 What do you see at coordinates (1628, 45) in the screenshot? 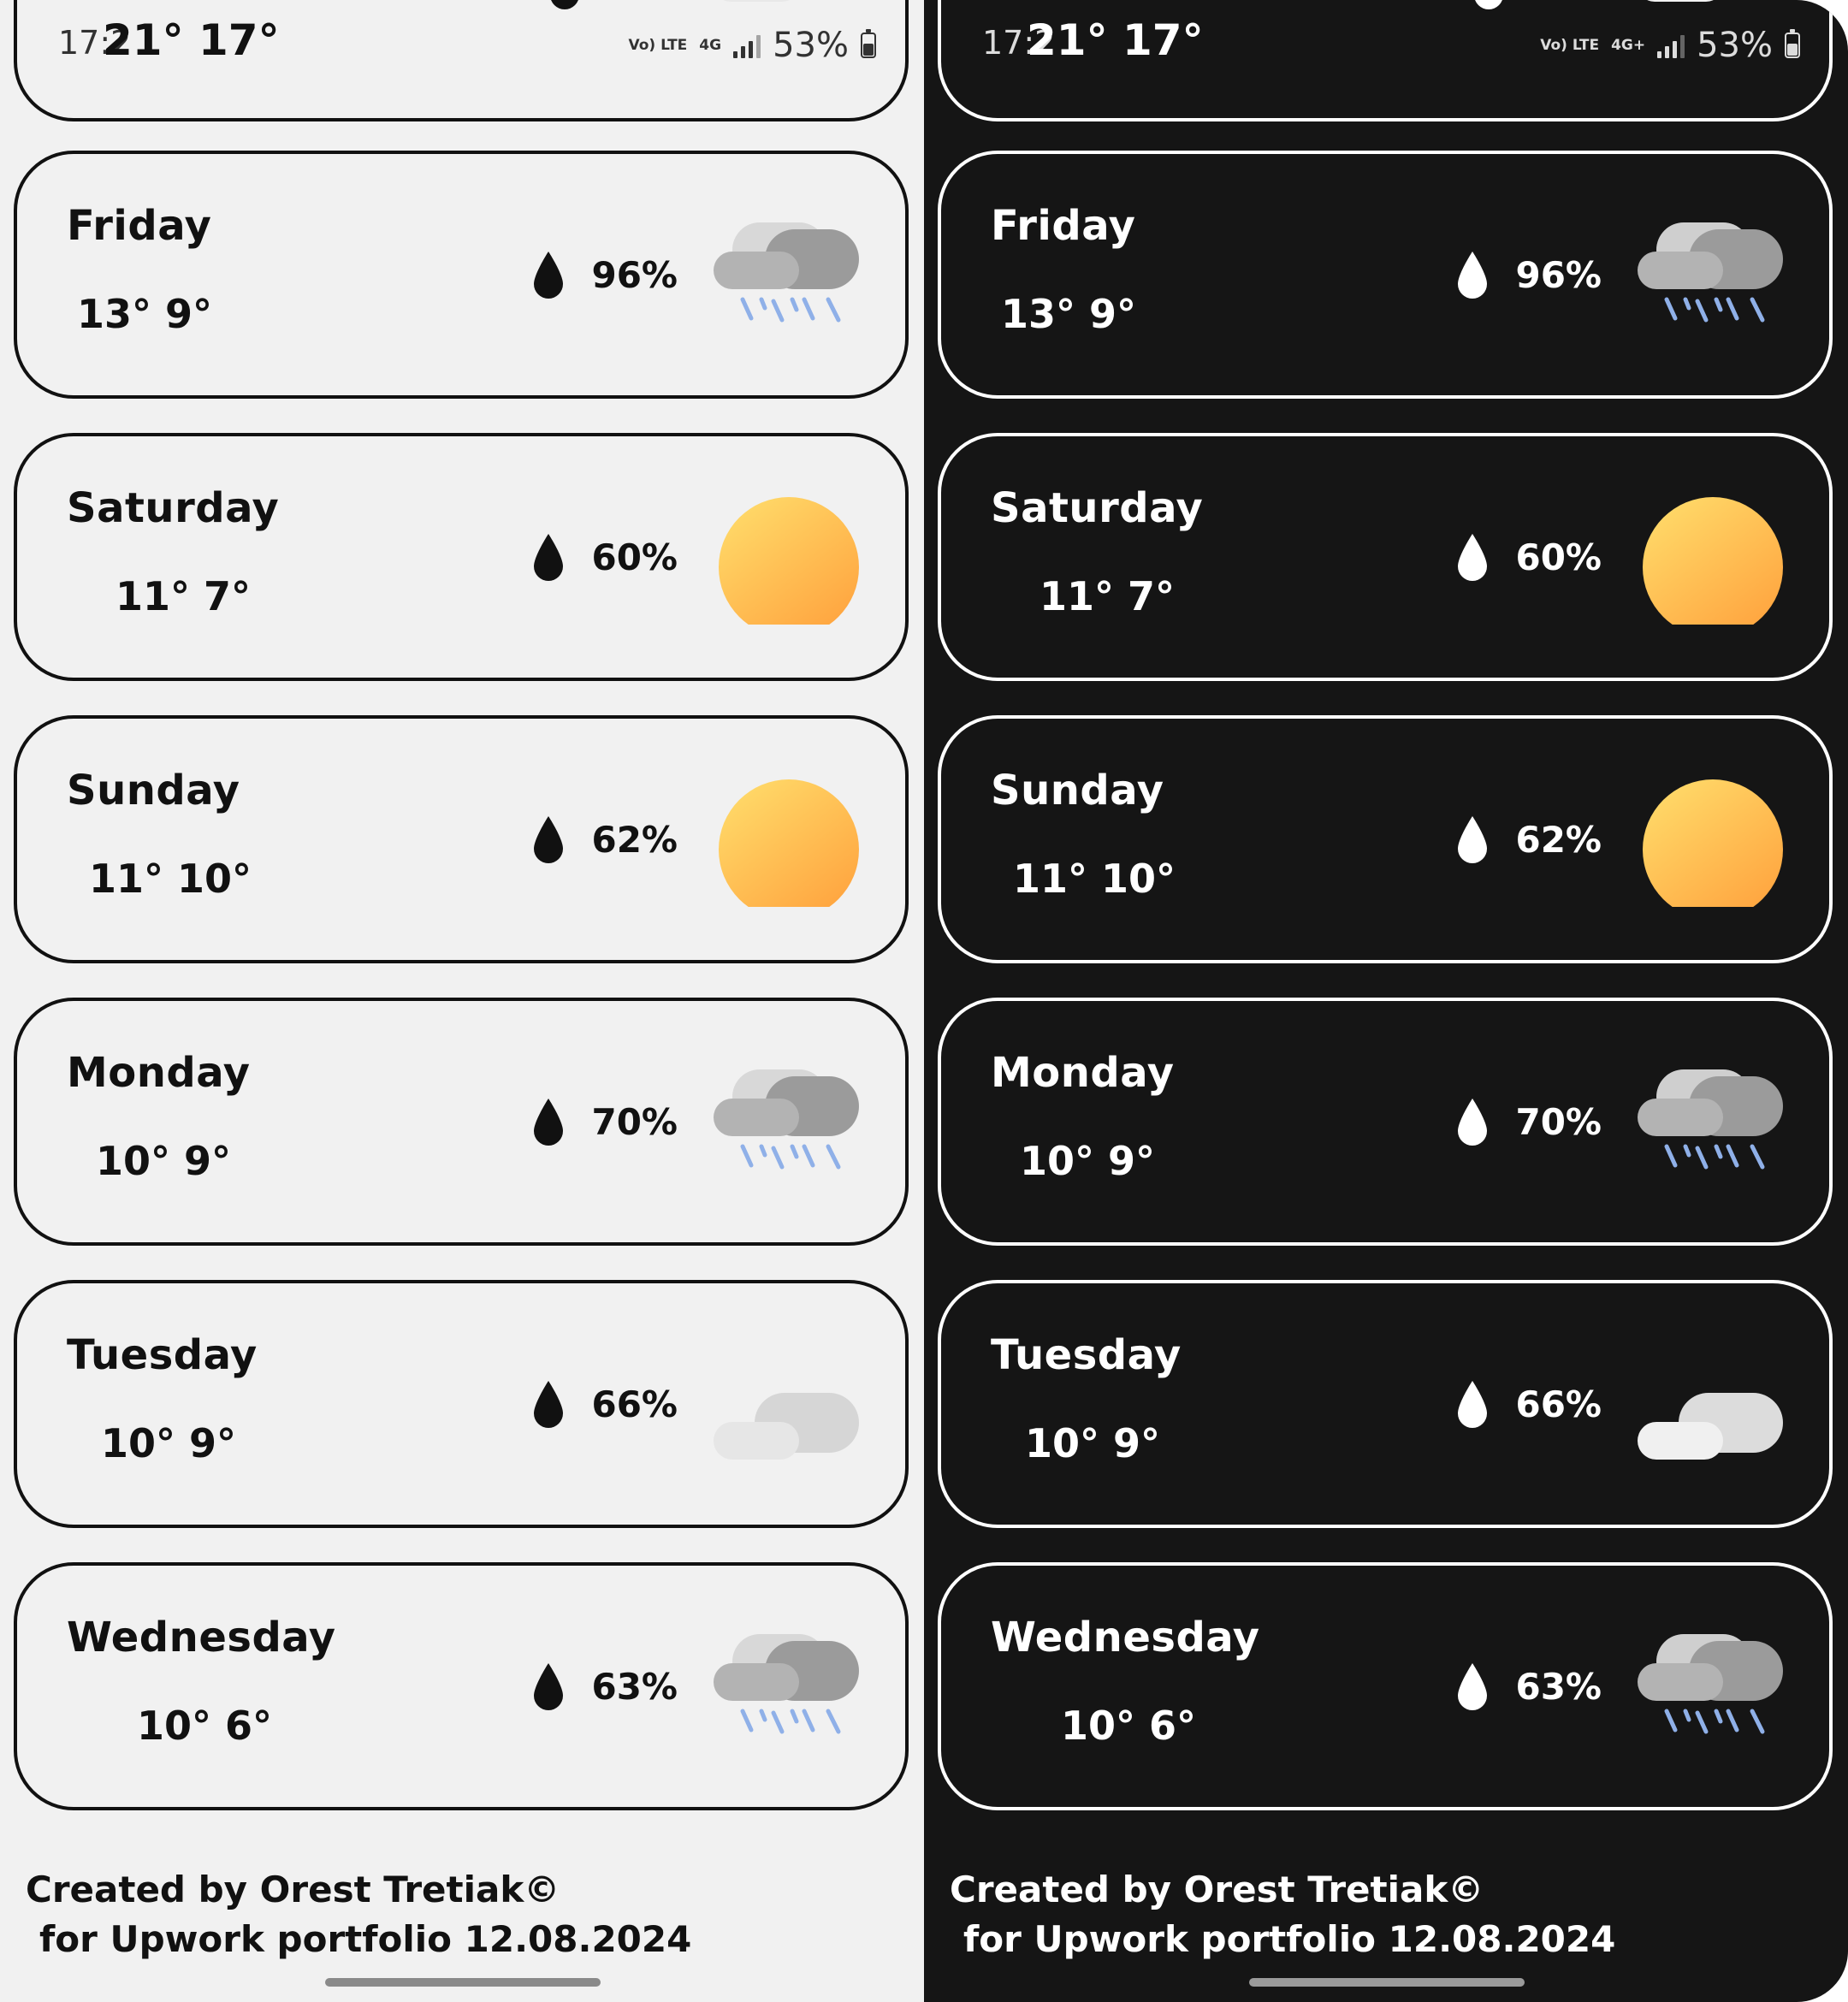
I see `network-type-icon: 4G+` at bounding box center [1628, 45].